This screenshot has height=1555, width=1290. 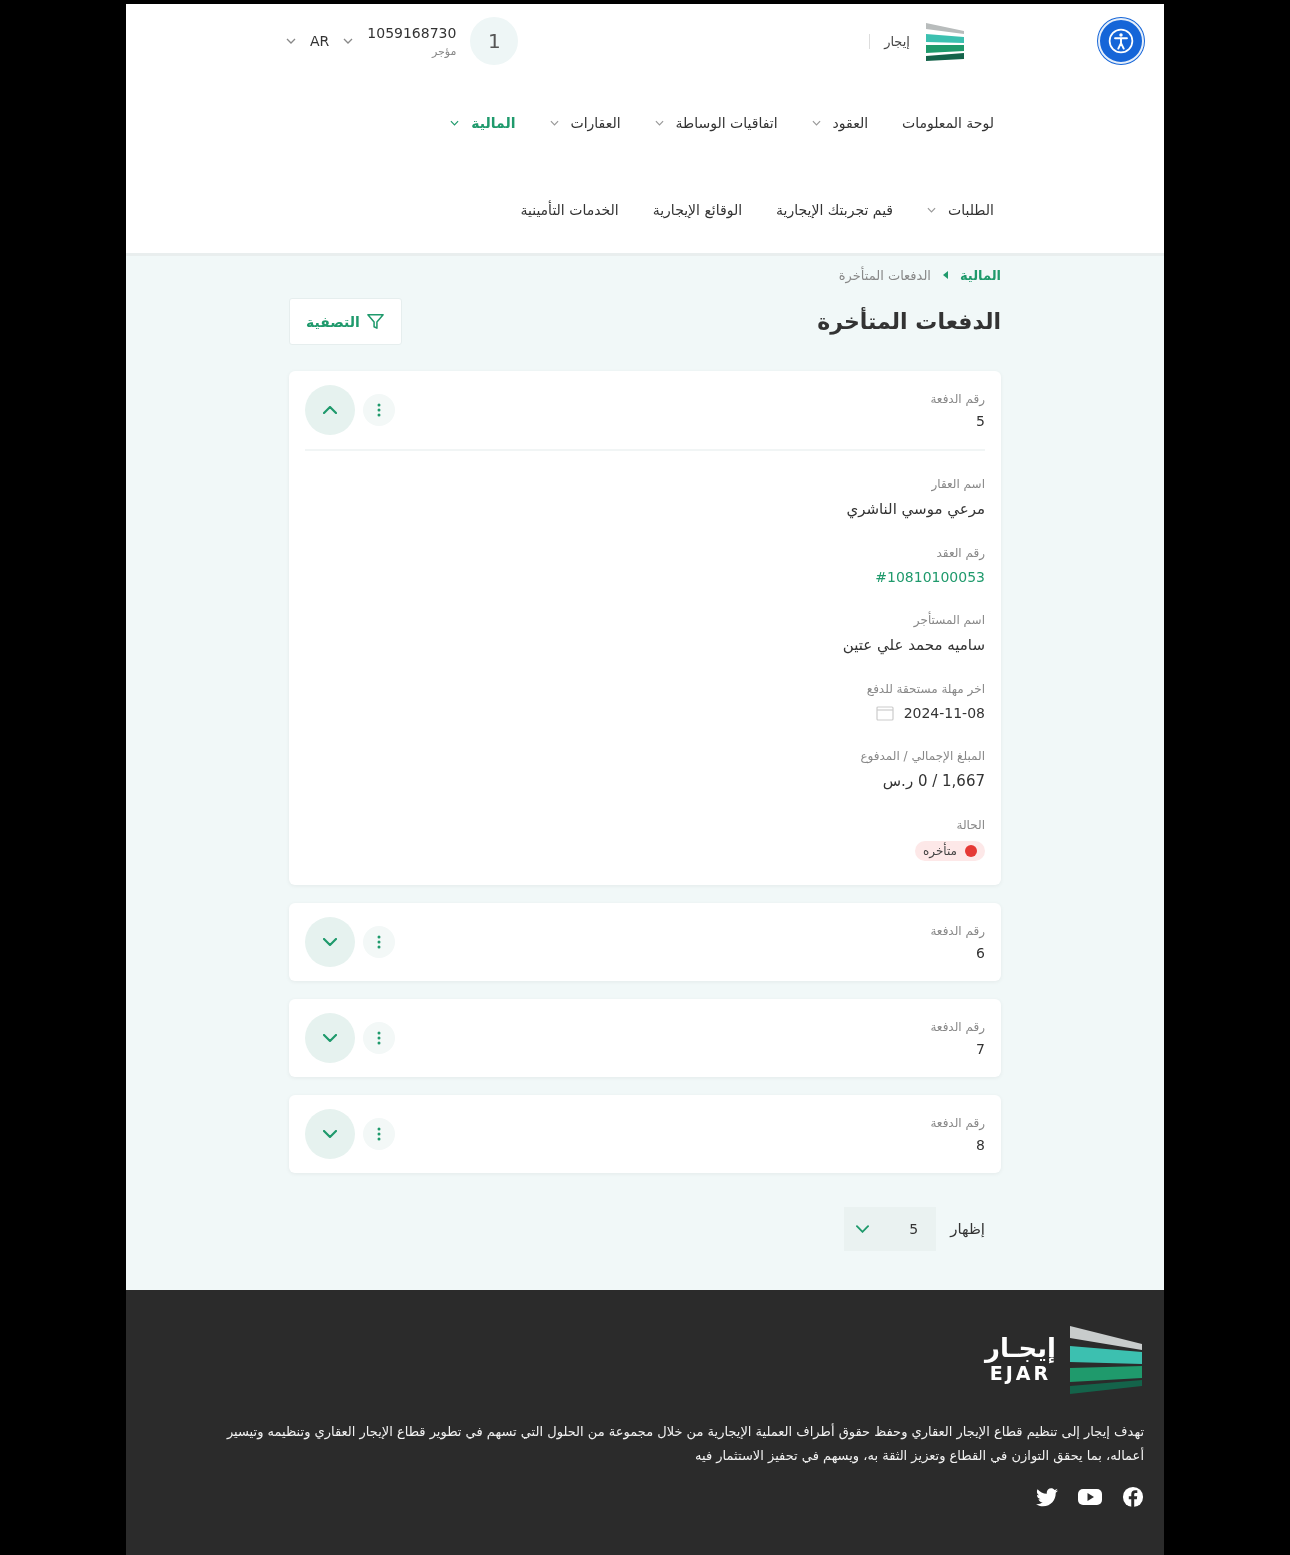 What do you see at coordinates (1047, 1497) in the screenshot?
I see `twitter-icon` at bounding box center [1047, 1497].